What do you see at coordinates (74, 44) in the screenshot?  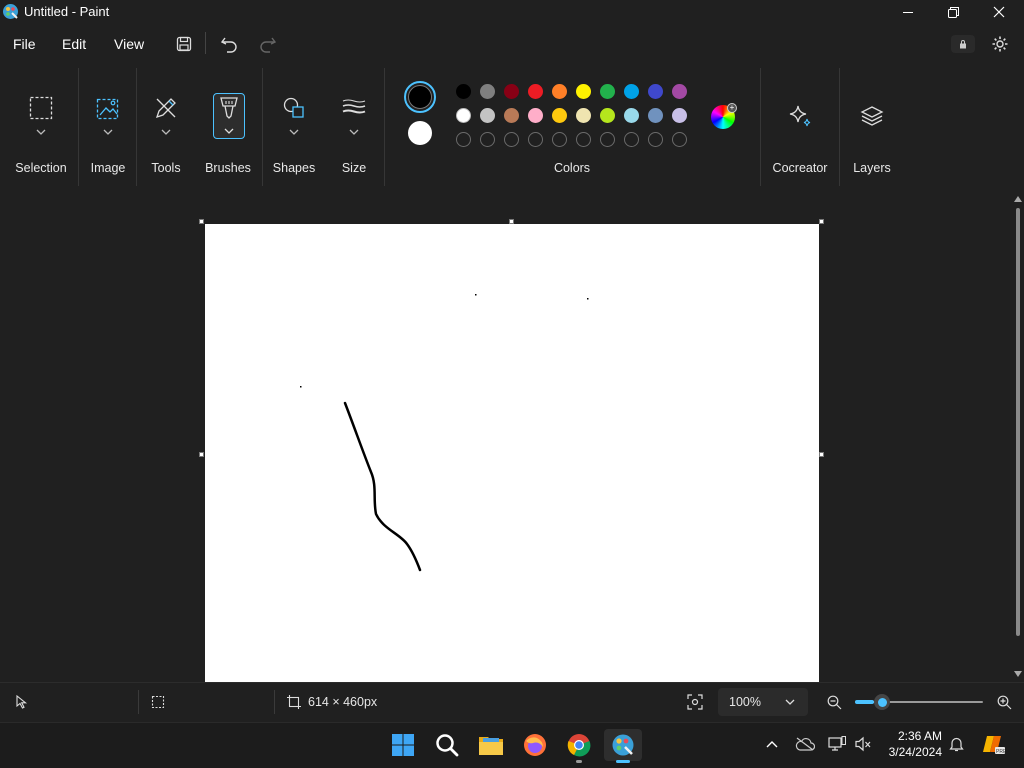 I see `menu-edit: Edit` at bounding box center [74, 44].